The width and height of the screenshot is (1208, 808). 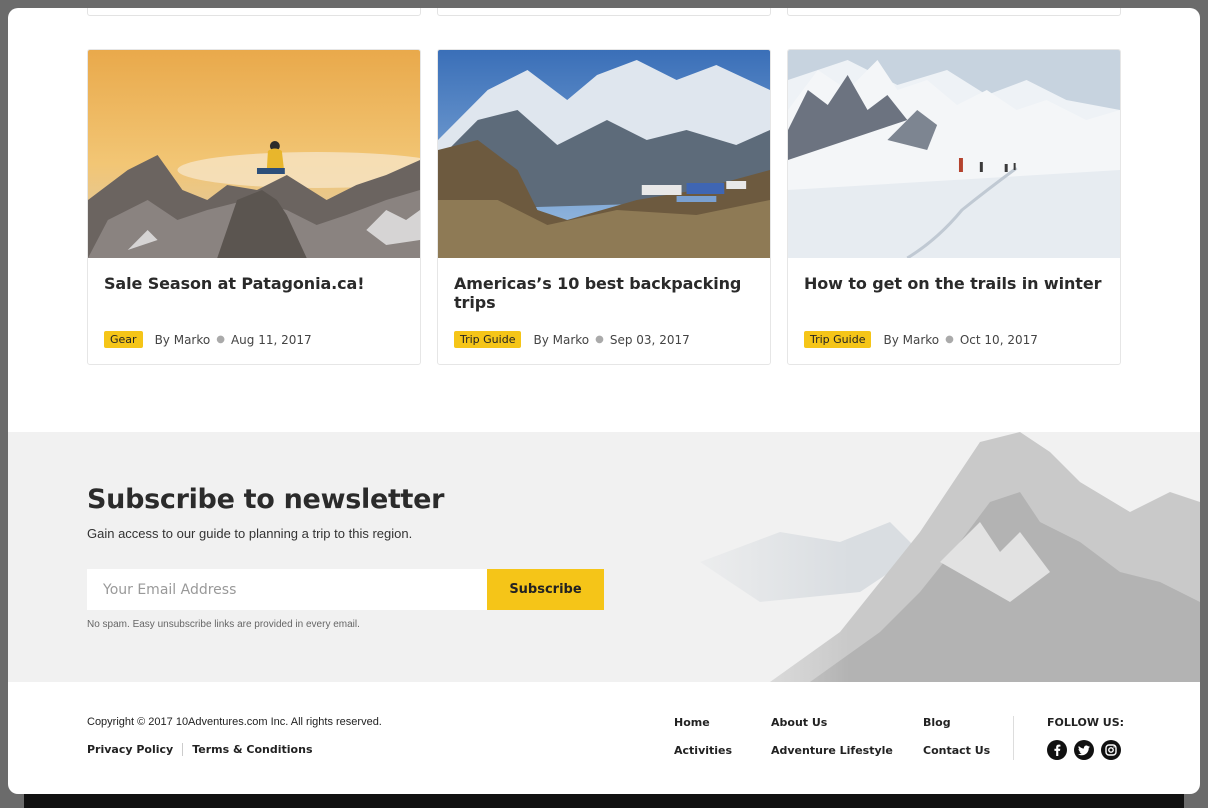 What do you see at coordinates (649, 339) in the screenshot?
I see `article-date: Sep 03, 2017` at bounding box center [649, 339].